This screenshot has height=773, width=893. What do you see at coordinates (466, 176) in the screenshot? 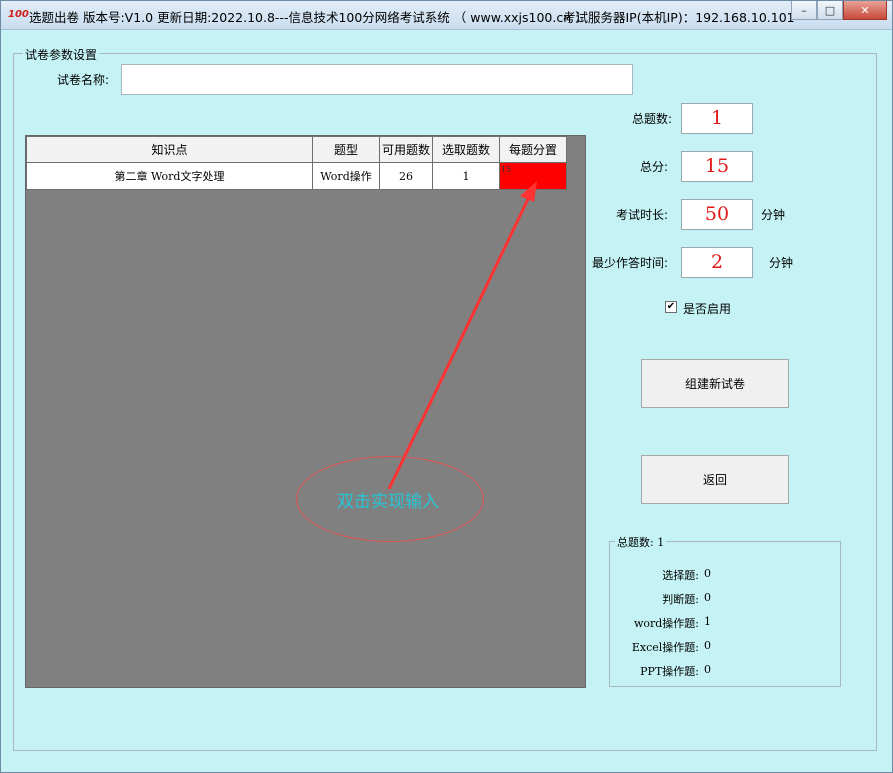
I see `cell-selected: 1` at bounding box center [466, 176].